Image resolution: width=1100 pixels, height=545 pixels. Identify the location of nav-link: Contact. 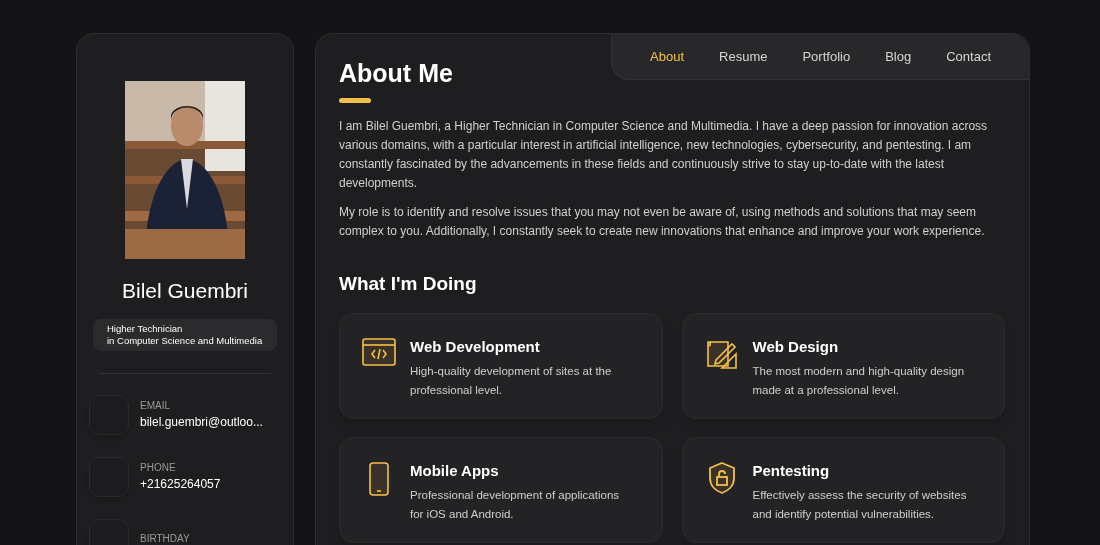
(968, 56).